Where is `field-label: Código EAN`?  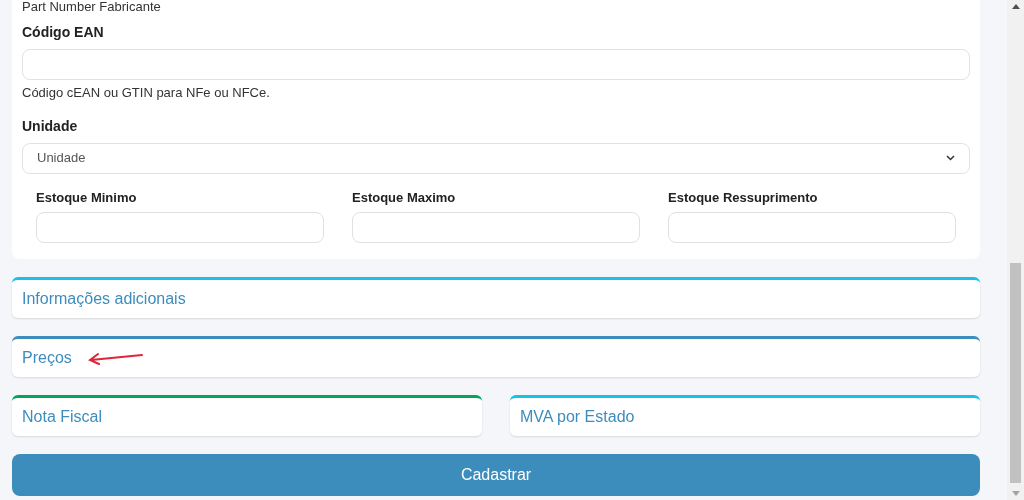
field-label: Código EAN is located at coordinates (63, 32).